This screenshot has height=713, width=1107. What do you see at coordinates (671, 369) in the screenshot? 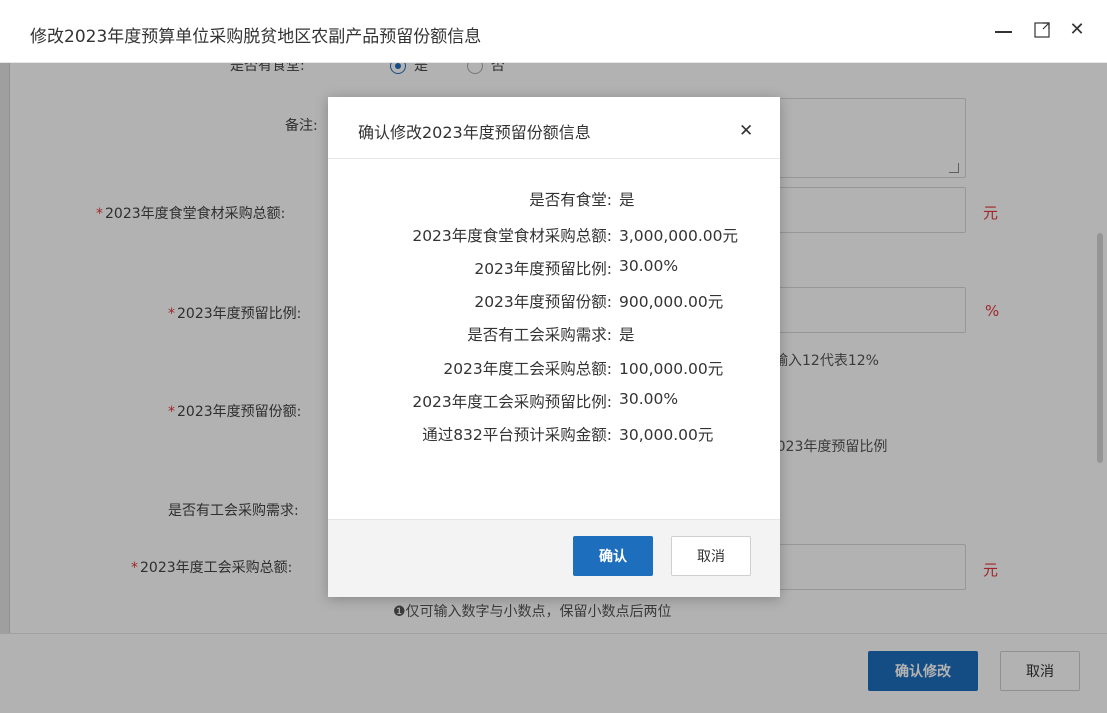
I see `info-value: 100,000.00元` at bounding box center [671, 369].